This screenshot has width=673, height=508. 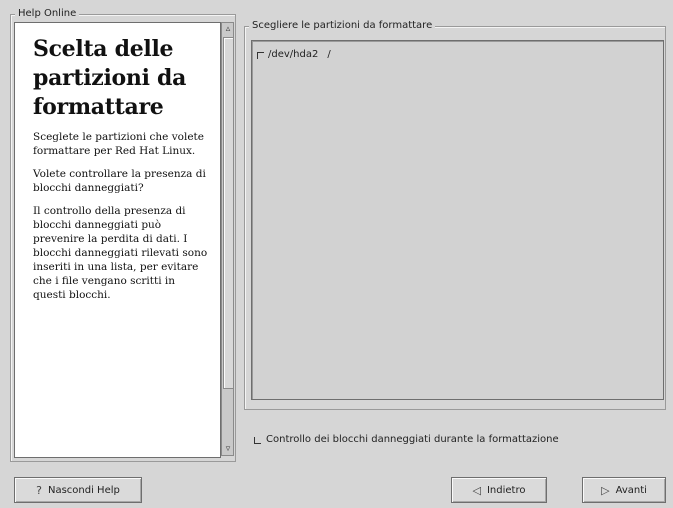 I want to click on next-button: ▷ Avanti, so click(x=624, y=490).